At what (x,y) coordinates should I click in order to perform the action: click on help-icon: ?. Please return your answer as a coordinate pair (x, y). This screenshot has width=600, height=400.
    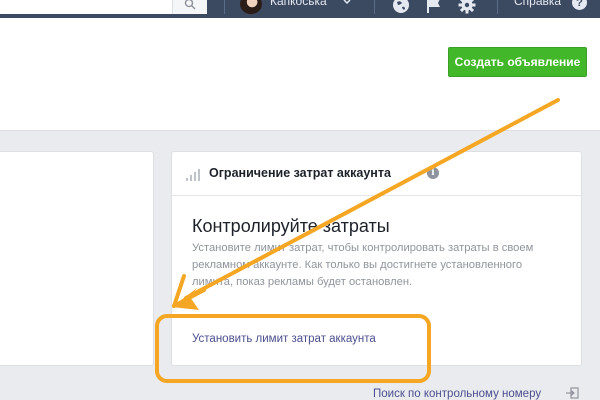
    Looking at the image, I should click on (579, 5).